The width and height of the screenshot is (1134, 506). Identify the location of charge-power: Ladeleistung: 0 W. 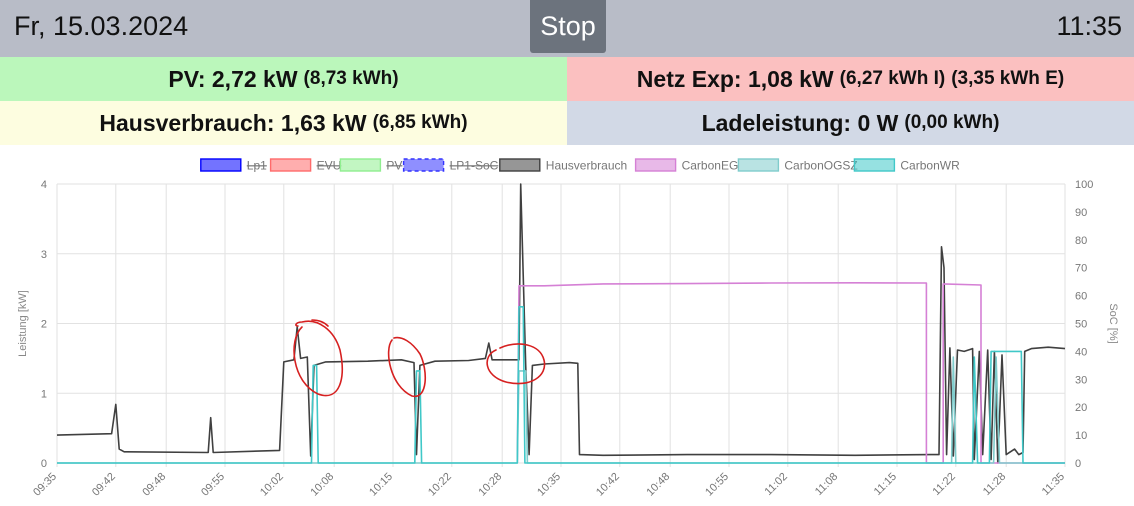
(800, 122).